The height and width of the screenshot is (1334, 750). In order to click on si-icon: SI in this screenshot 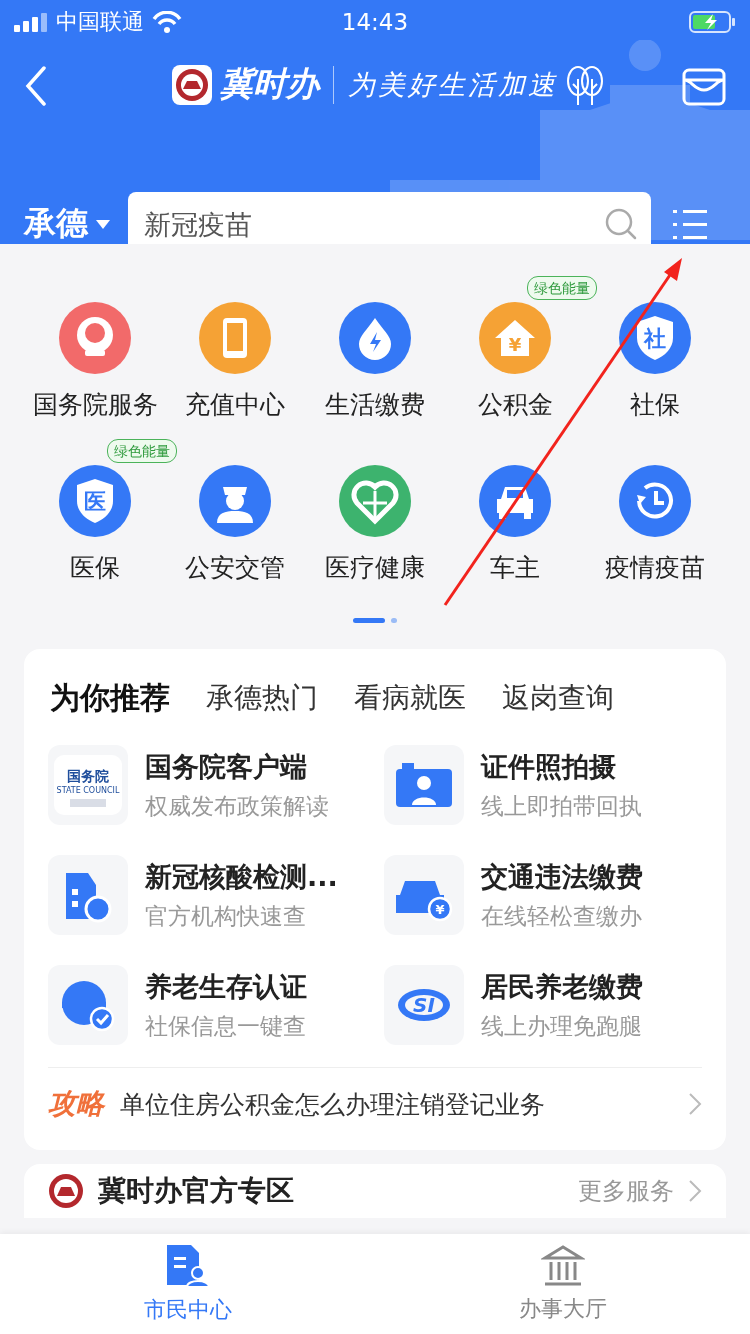, I will do `click(424, 1005)`.